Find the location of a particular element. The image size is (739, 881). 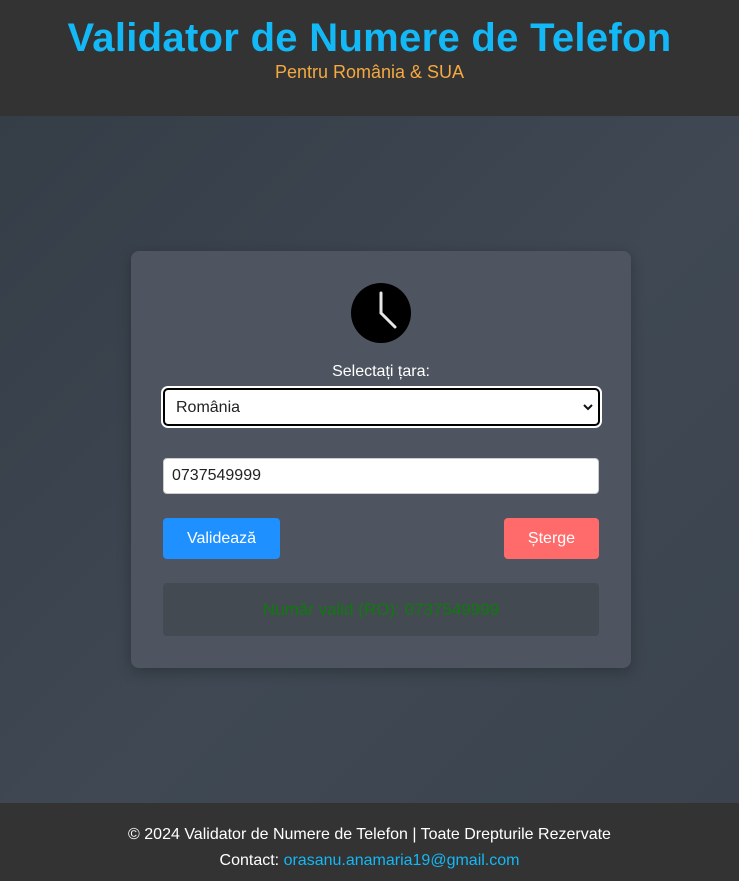

country-select: România is located at coordinates (381, 407).